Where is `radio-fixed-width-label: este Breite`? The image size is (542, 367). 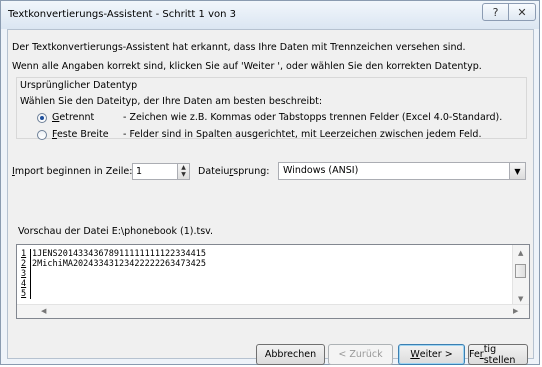 radio-fixed-width-label: este Breite is located at coordinates (82, 134).